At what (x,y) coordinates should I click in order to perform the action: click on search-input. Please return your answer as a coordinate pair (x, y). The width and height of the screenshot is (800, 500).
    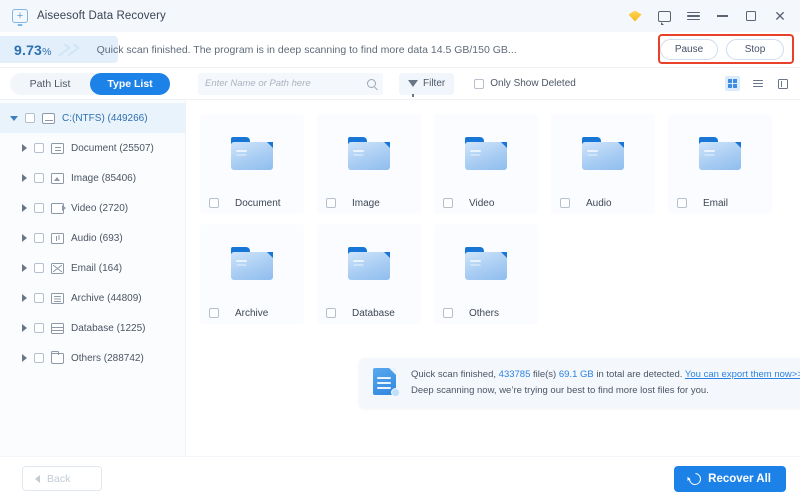
    Looking at the image, I should click on (286, 83).